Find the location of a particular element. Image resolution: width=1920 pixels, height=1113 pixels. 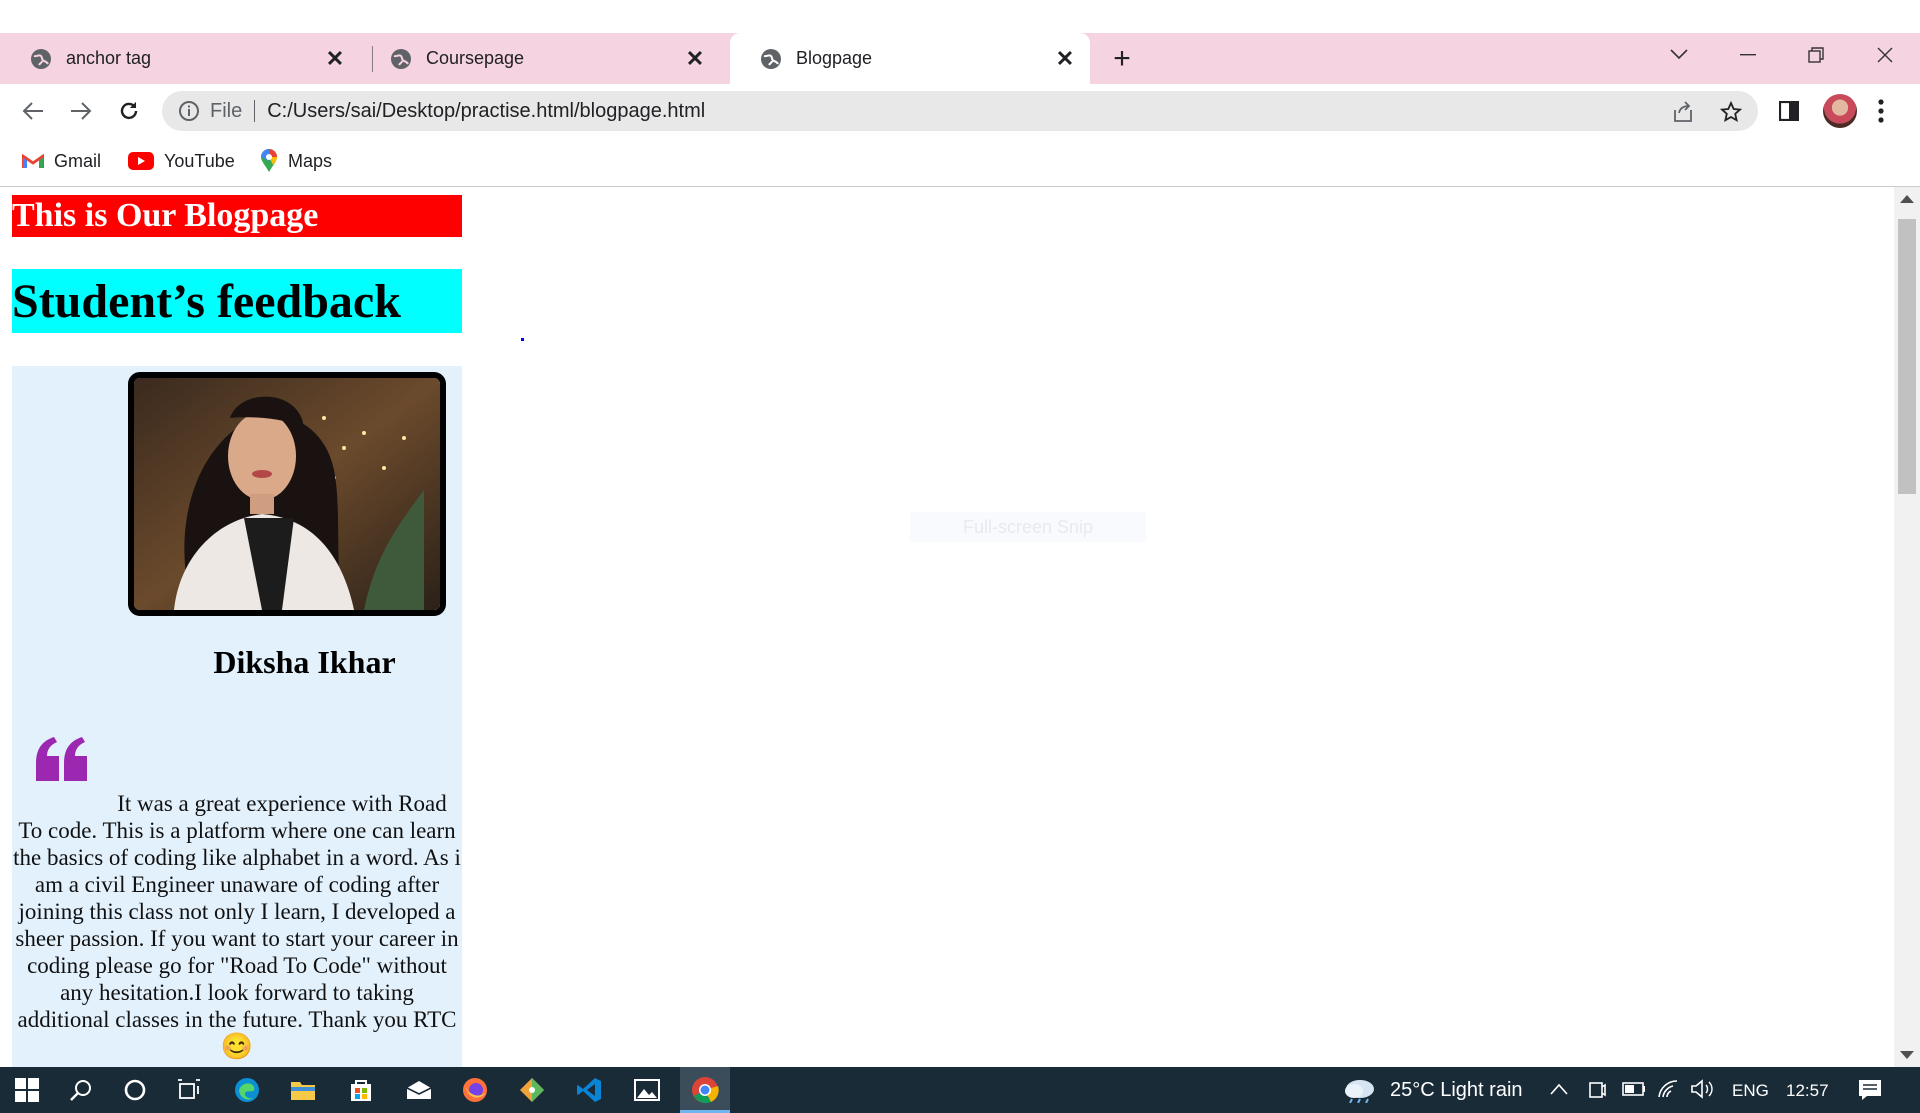

file-scheme-label: File is located at coordinates (226, 110).